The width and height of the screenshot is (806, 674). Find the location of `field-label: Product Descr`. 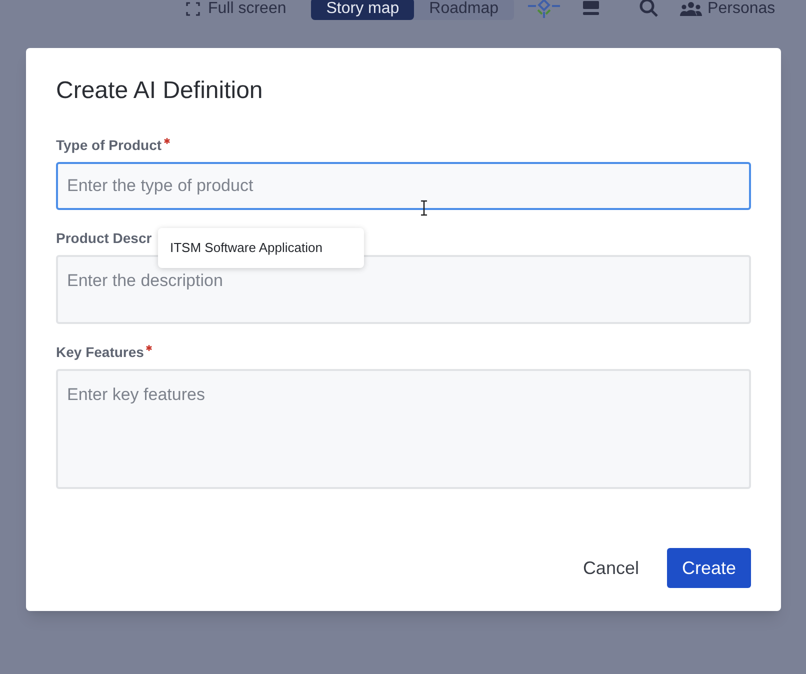

field-label: Product Descr is located at coordinates (104, 238).